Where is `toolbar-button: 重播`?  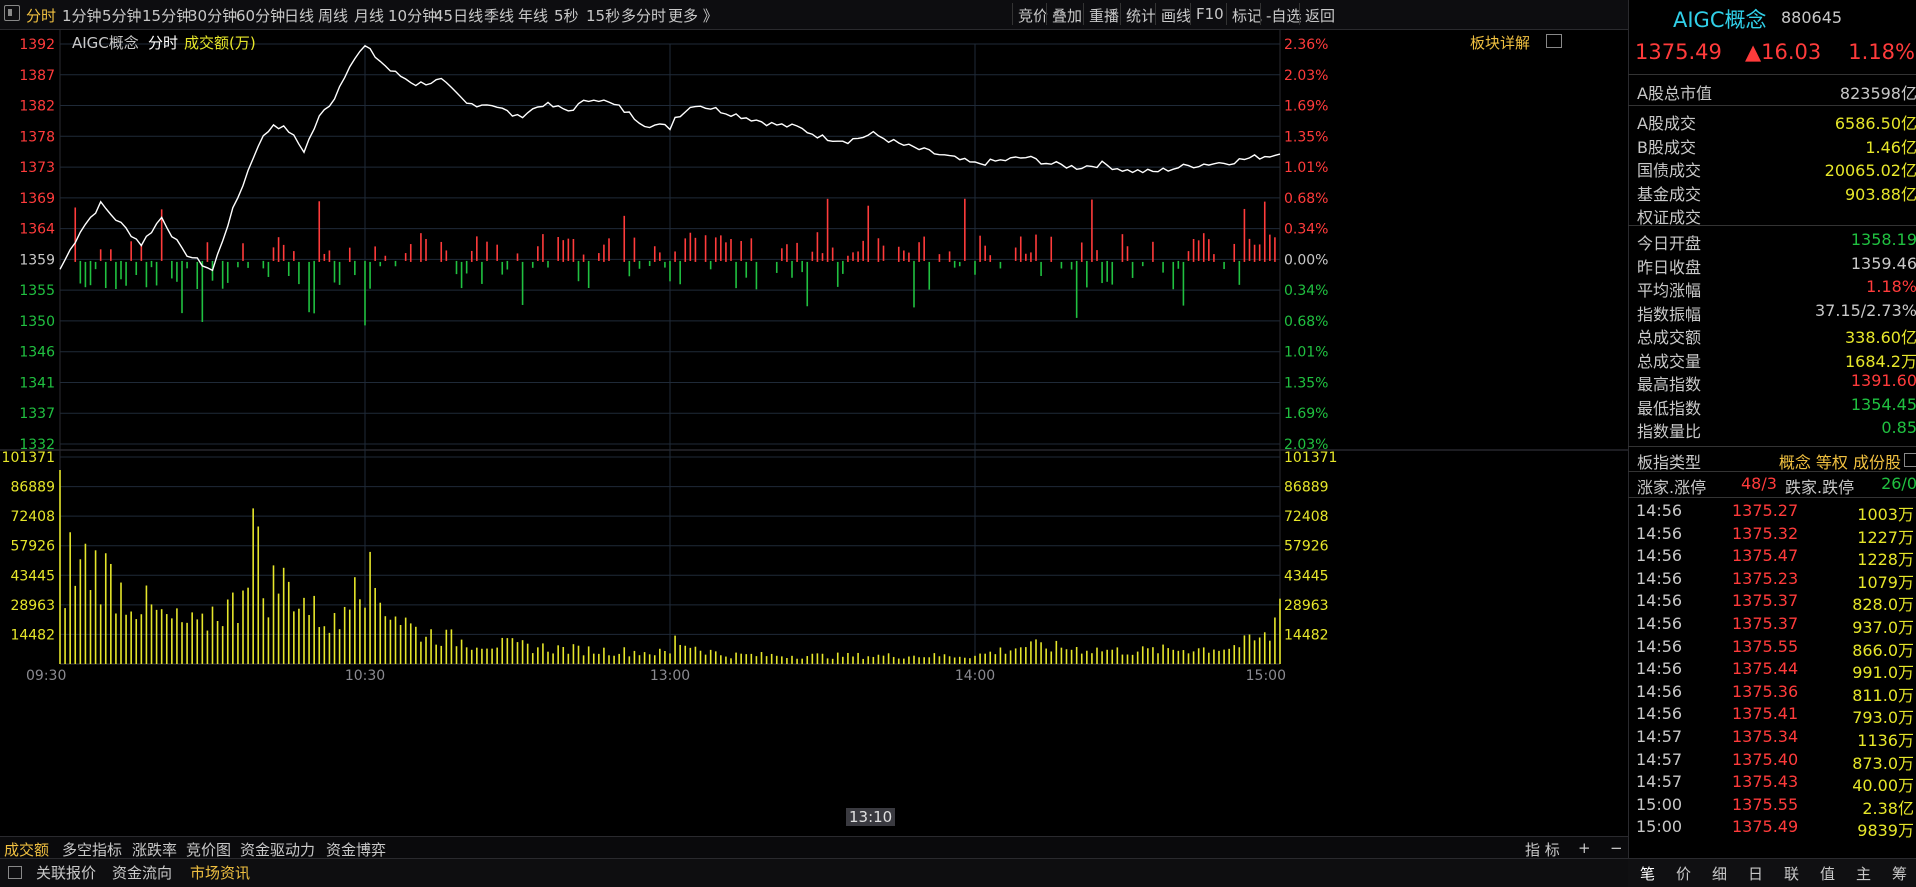 toolbar-button: 重播 is located at coordinates (1104, 15).